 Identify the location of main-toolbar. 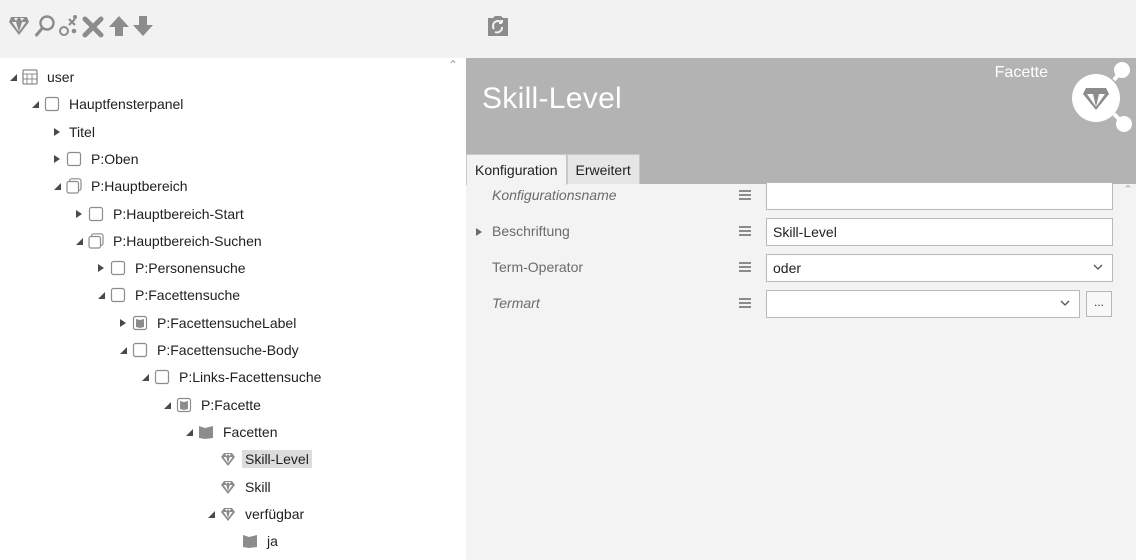
(568, 29).